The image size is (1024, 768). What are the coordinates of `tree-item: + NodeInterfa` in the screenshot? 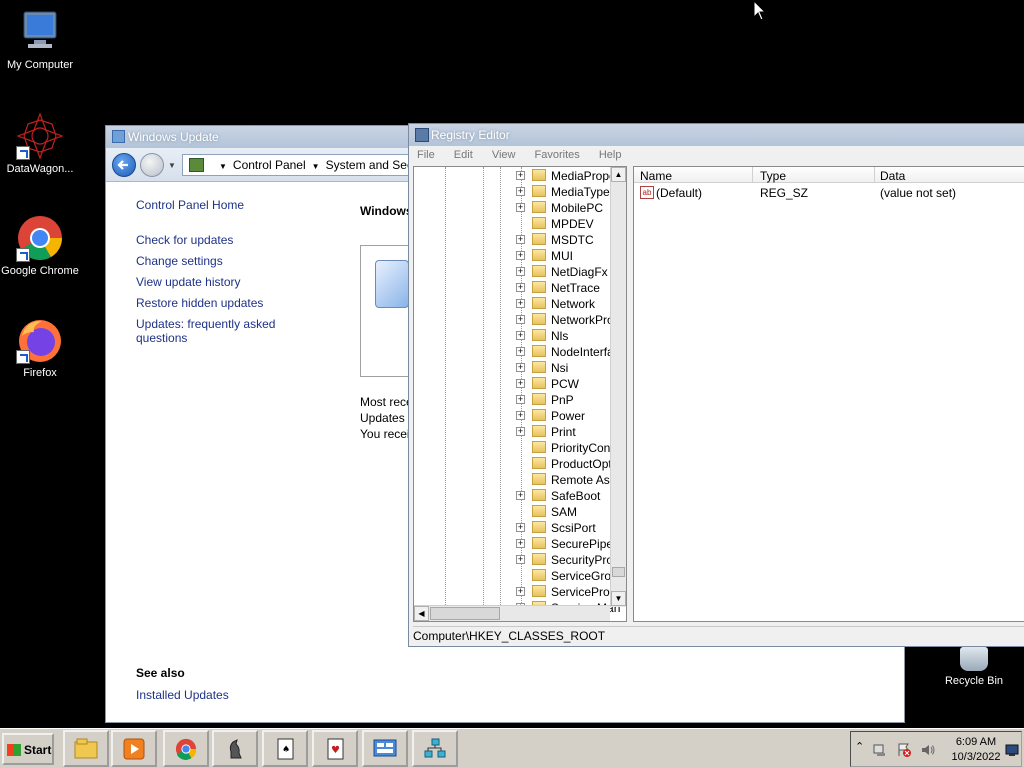 It's located at (519, 352).